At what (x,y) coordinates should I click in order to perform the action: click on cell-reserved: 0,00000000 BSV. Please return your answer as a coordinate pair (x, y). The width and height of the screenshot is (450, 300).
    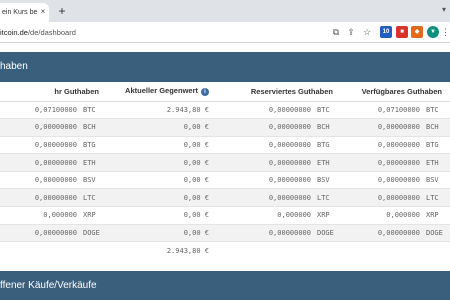
    Looking at the image, I should click on (279, 180).